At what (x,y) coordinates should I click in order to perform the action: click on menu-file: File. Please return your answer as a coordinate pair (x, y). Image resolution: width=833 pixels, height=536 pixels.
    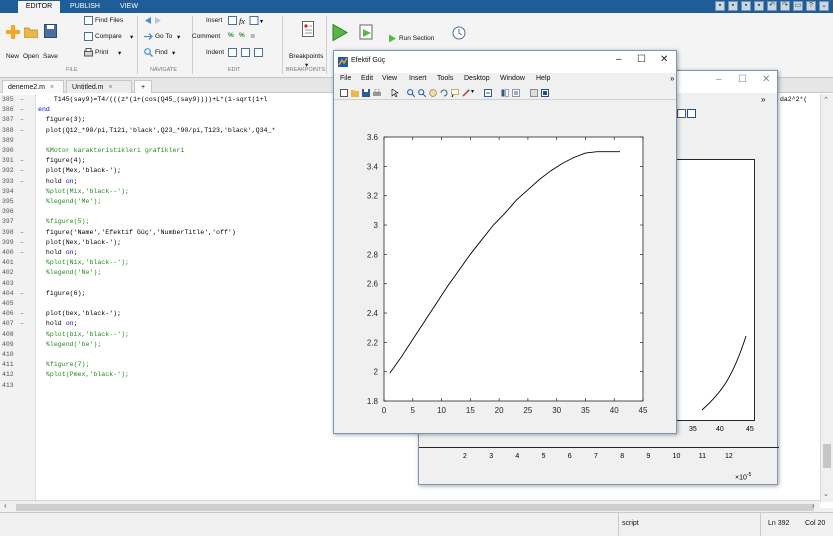
    Looking at the image, I should click on (345, 78).